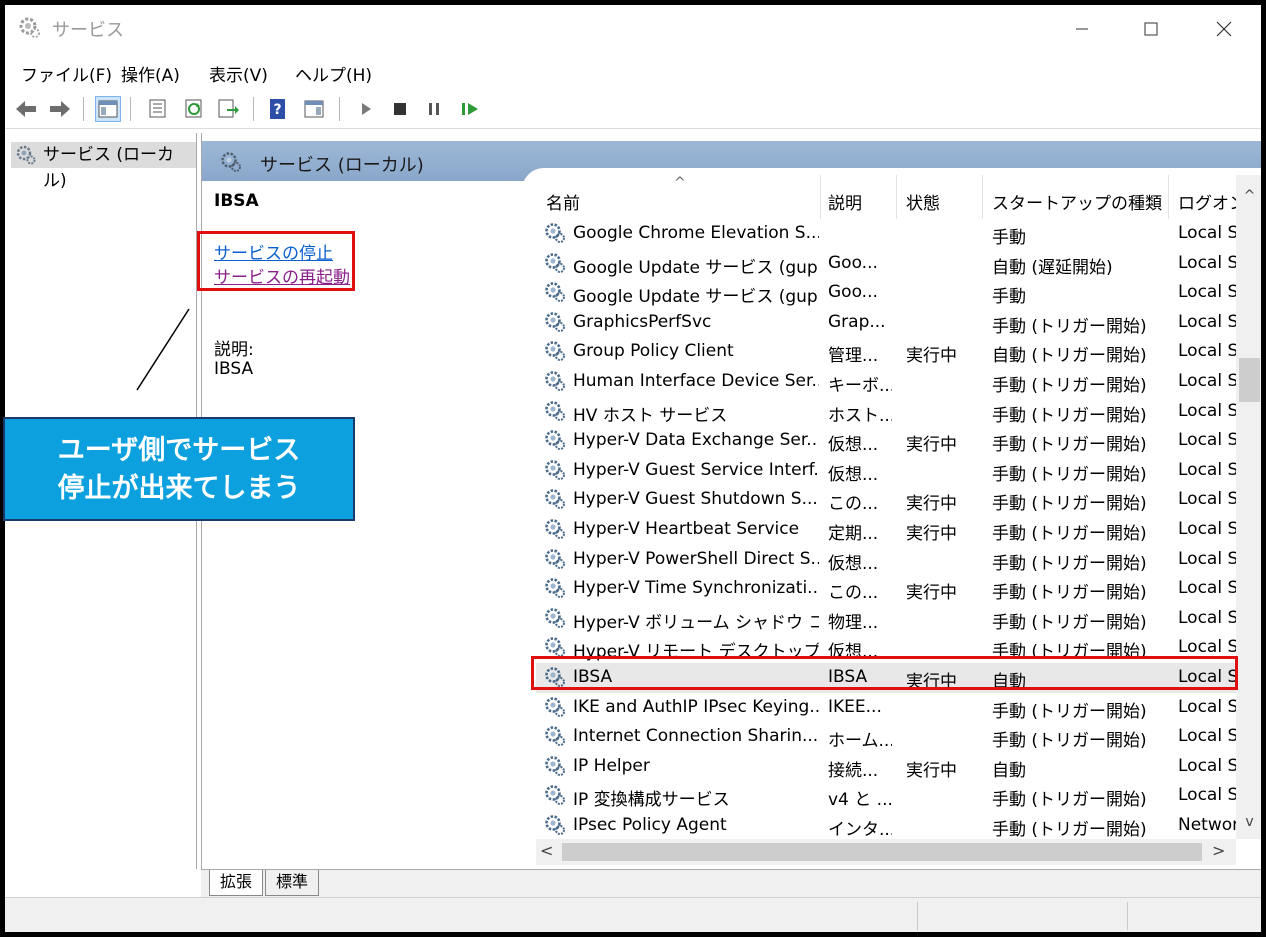  I want to click on restart-service-button, so click(470, 109).